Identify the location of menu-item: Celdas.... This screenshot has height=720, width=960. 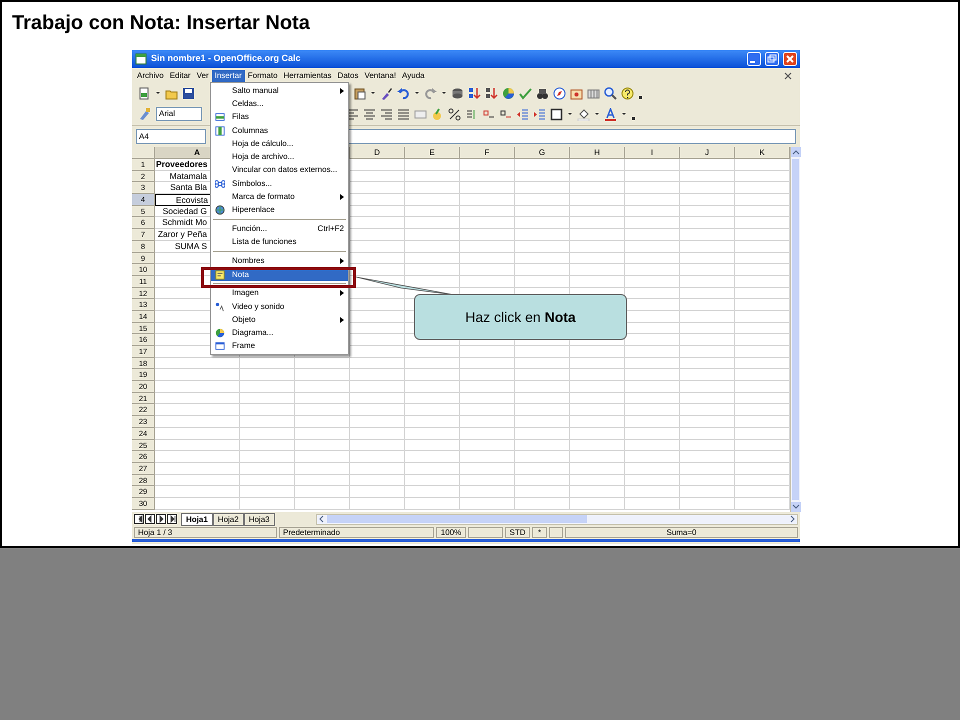
(279, 104).